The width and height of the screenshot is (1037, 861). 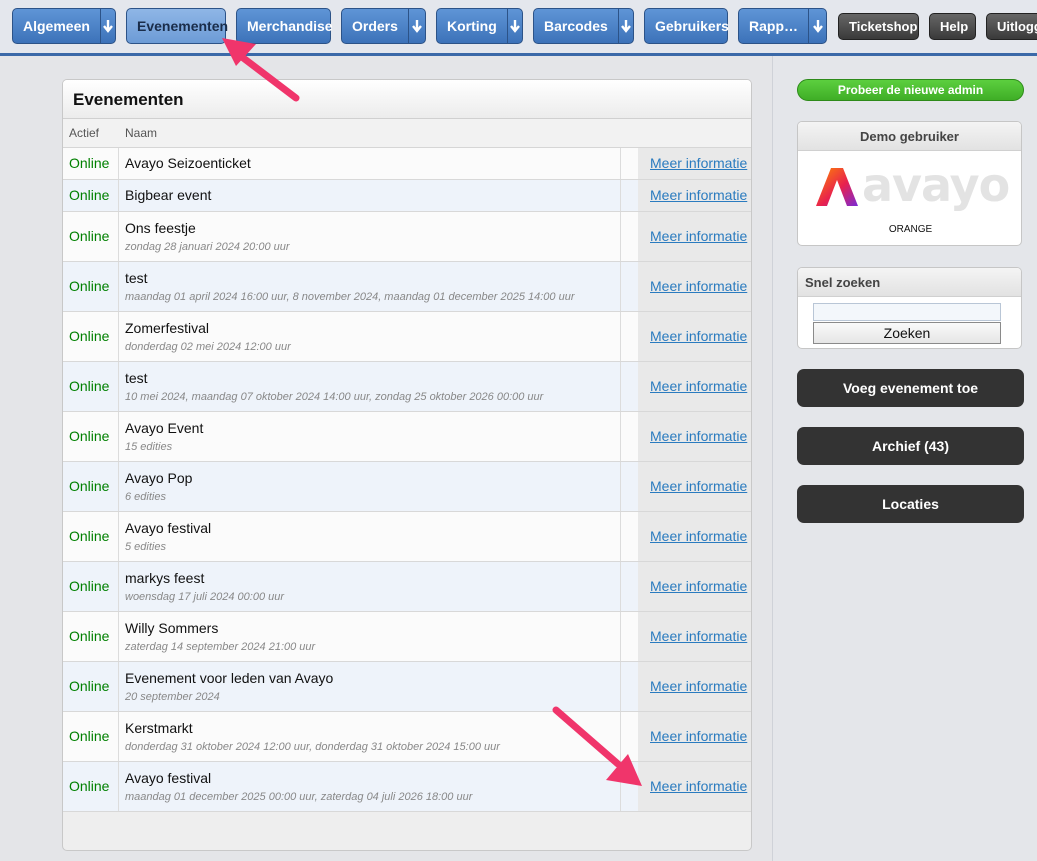 I want to click on nav-korting: Korting, so click(x=479, y=26).